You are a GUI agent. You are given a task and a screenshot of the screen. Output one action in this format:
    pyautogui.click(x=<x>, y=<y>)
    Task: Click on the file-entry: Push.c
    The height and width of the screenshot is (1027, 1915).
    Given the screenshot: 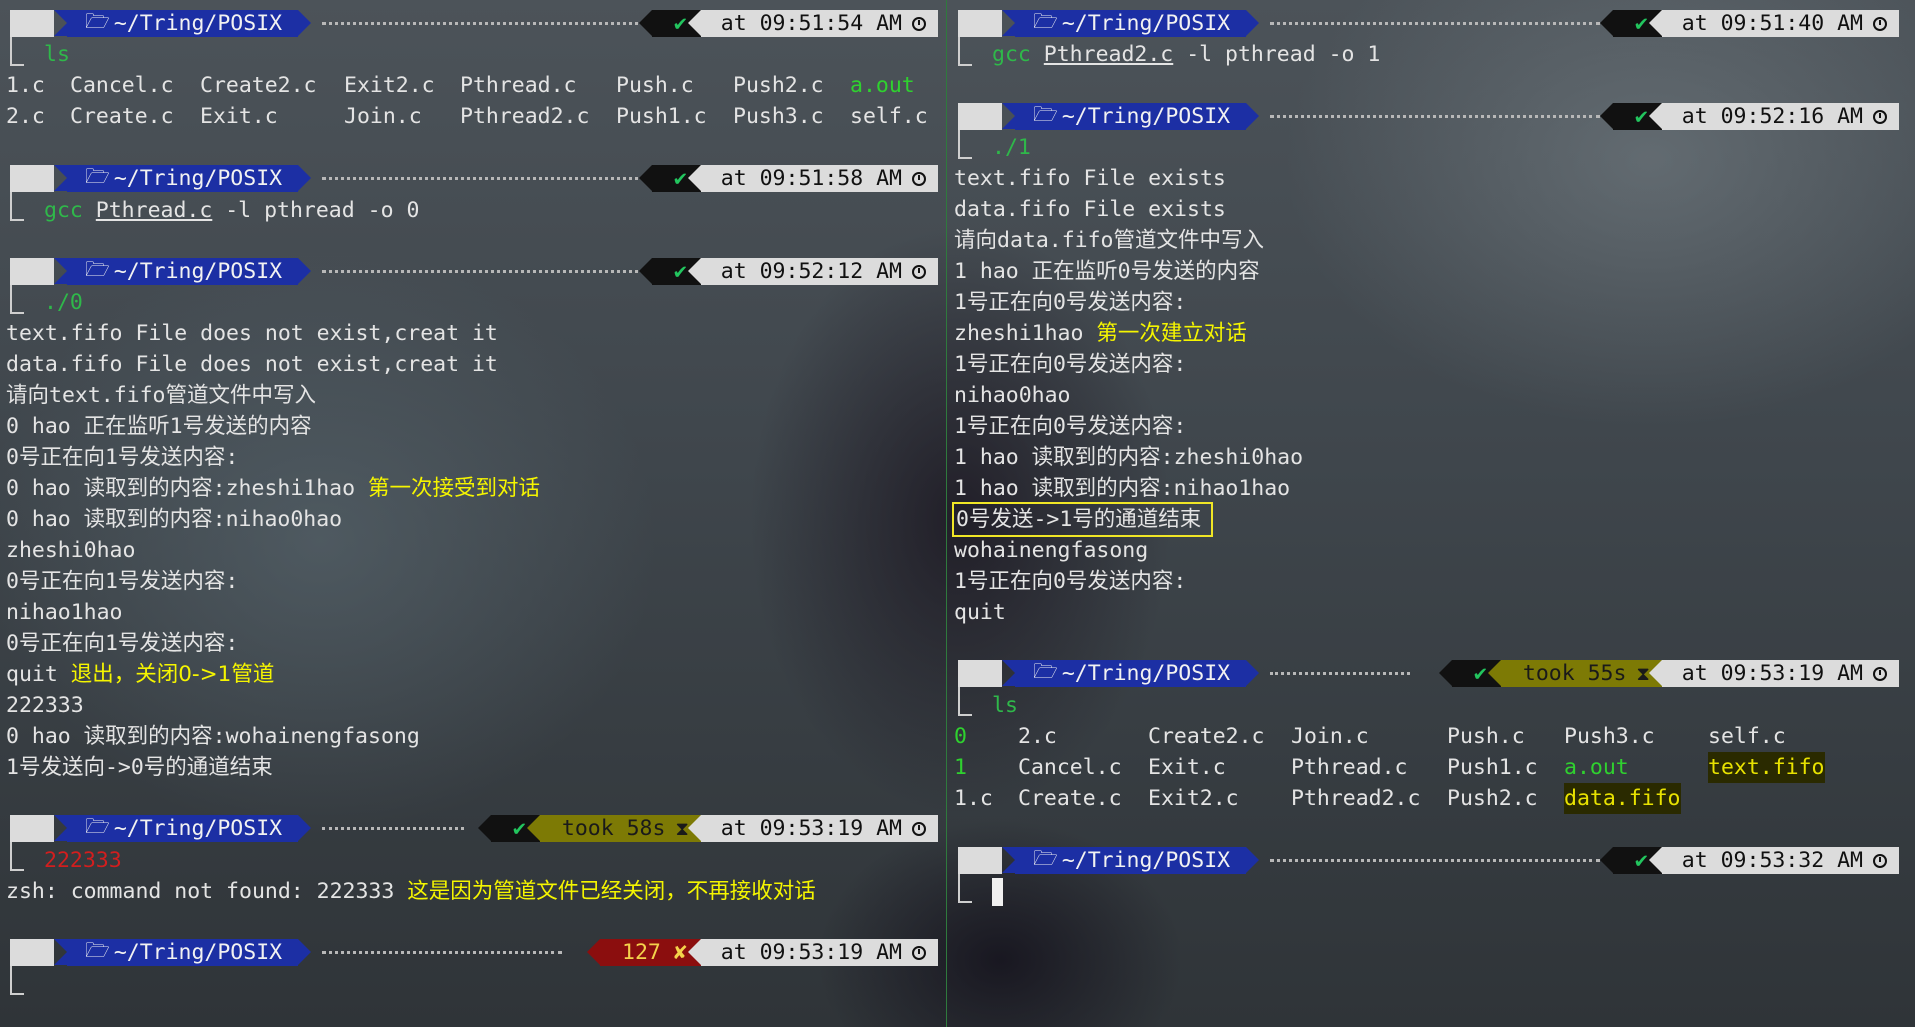 What is the action you would take?
    pyautogui.click(x=1486, y=736)
    